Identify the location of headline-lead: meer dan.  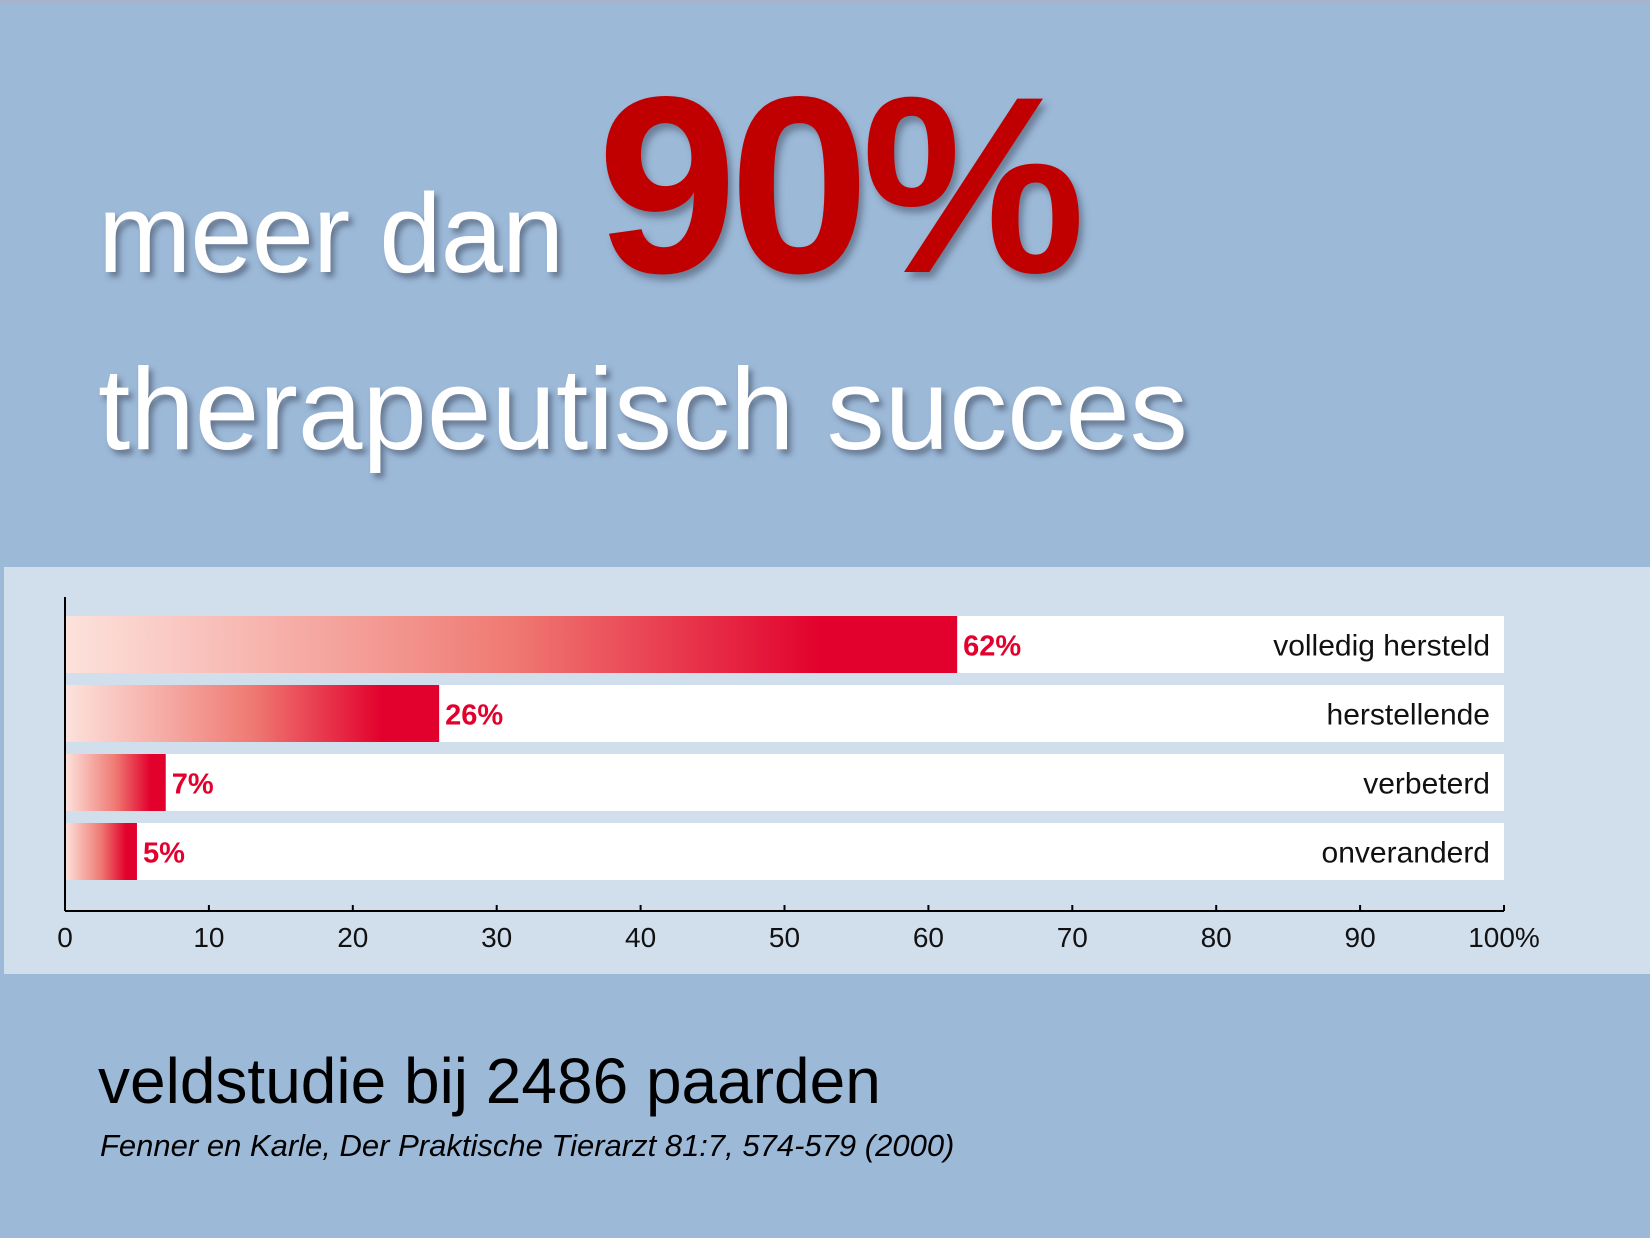
(331, 233).